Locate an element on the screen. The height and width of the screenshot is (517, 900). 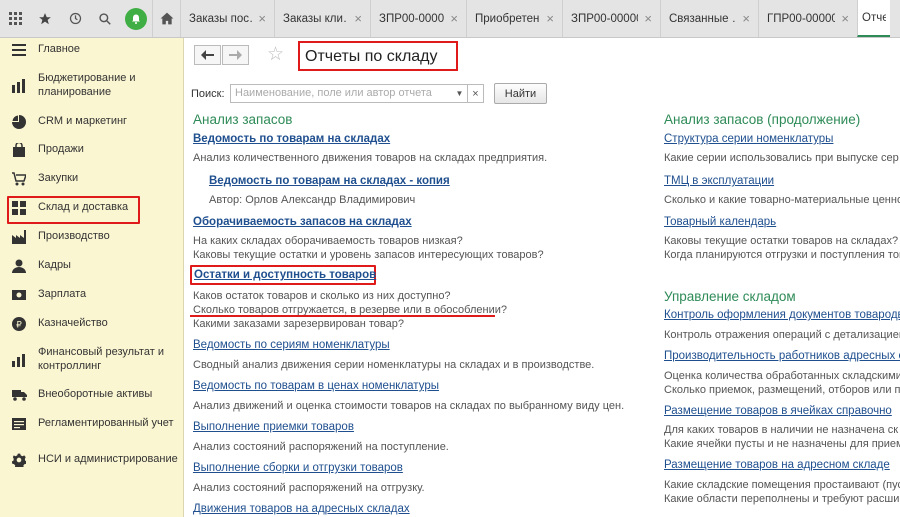
chart-icon is located at coordinates (19, 360).